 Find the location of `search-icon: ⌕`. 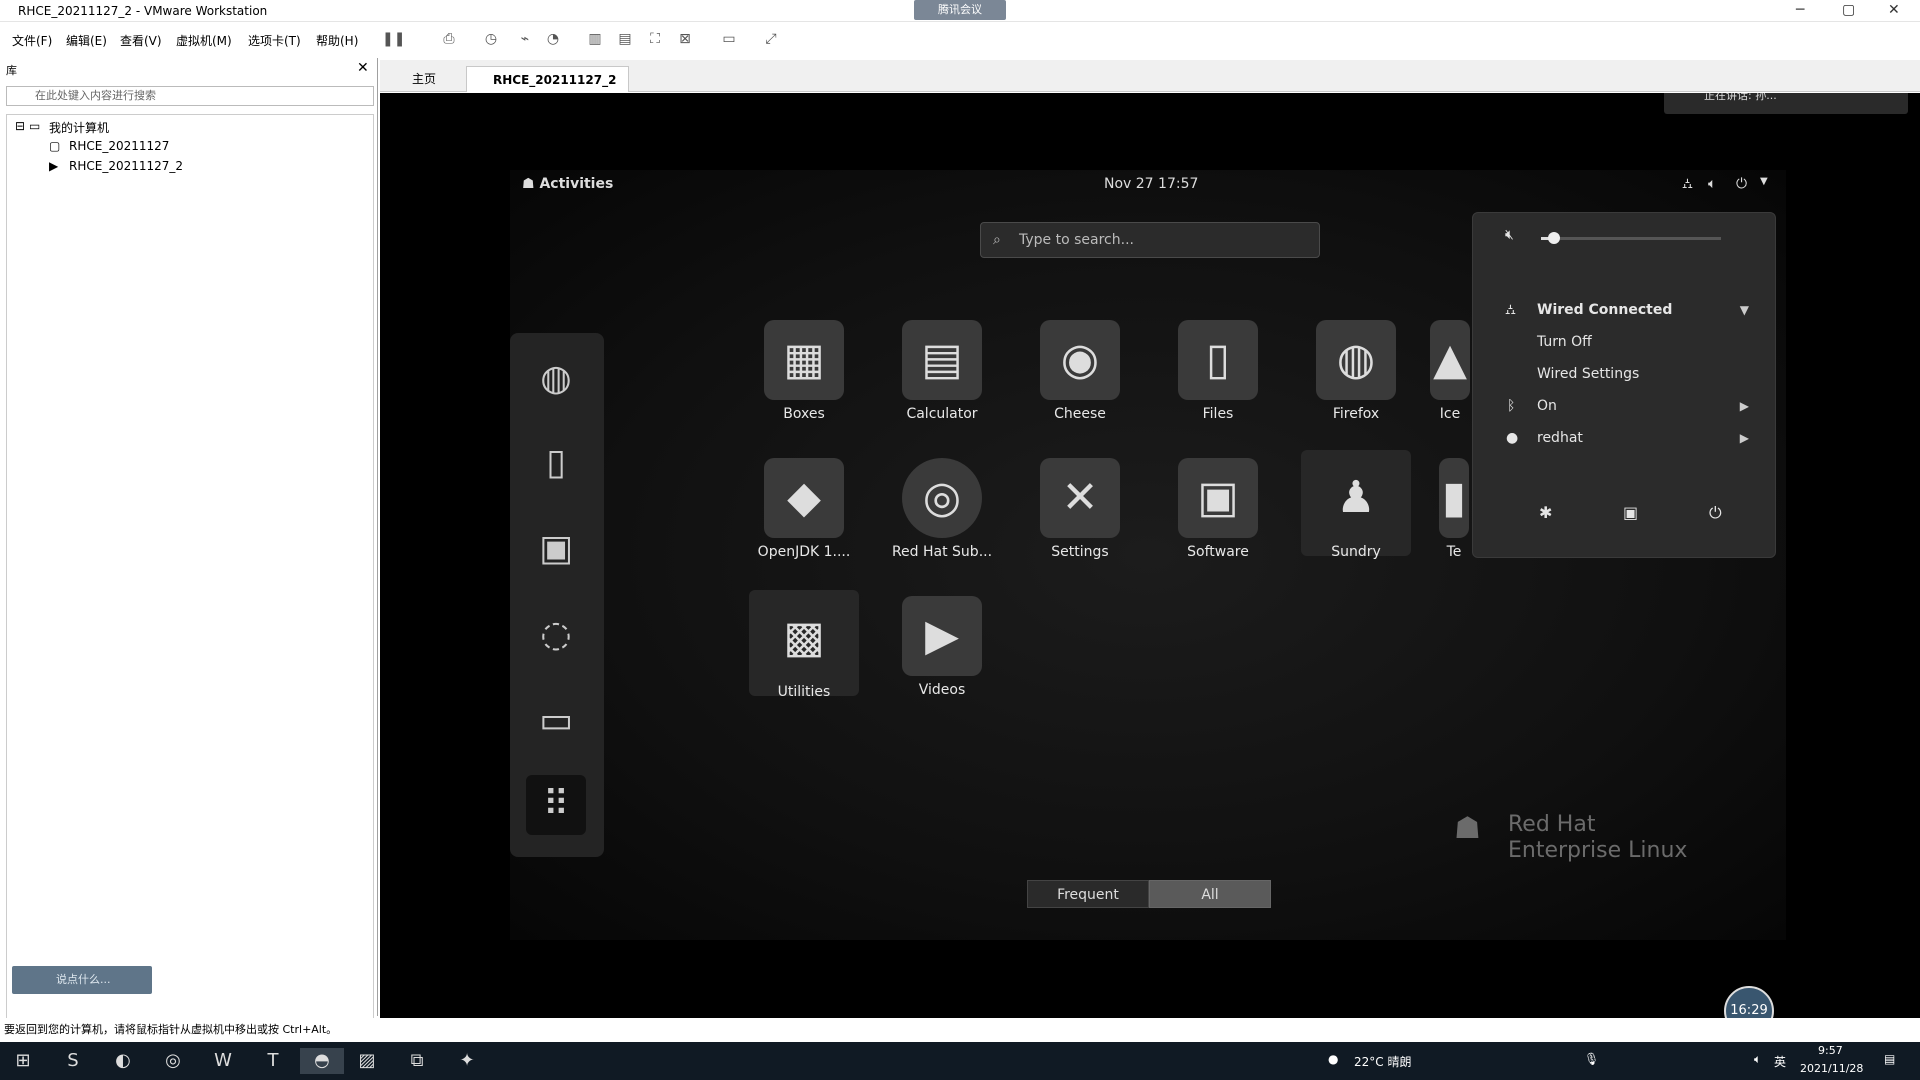

search-icon: ⌕ is located at coordinates (997, 240).